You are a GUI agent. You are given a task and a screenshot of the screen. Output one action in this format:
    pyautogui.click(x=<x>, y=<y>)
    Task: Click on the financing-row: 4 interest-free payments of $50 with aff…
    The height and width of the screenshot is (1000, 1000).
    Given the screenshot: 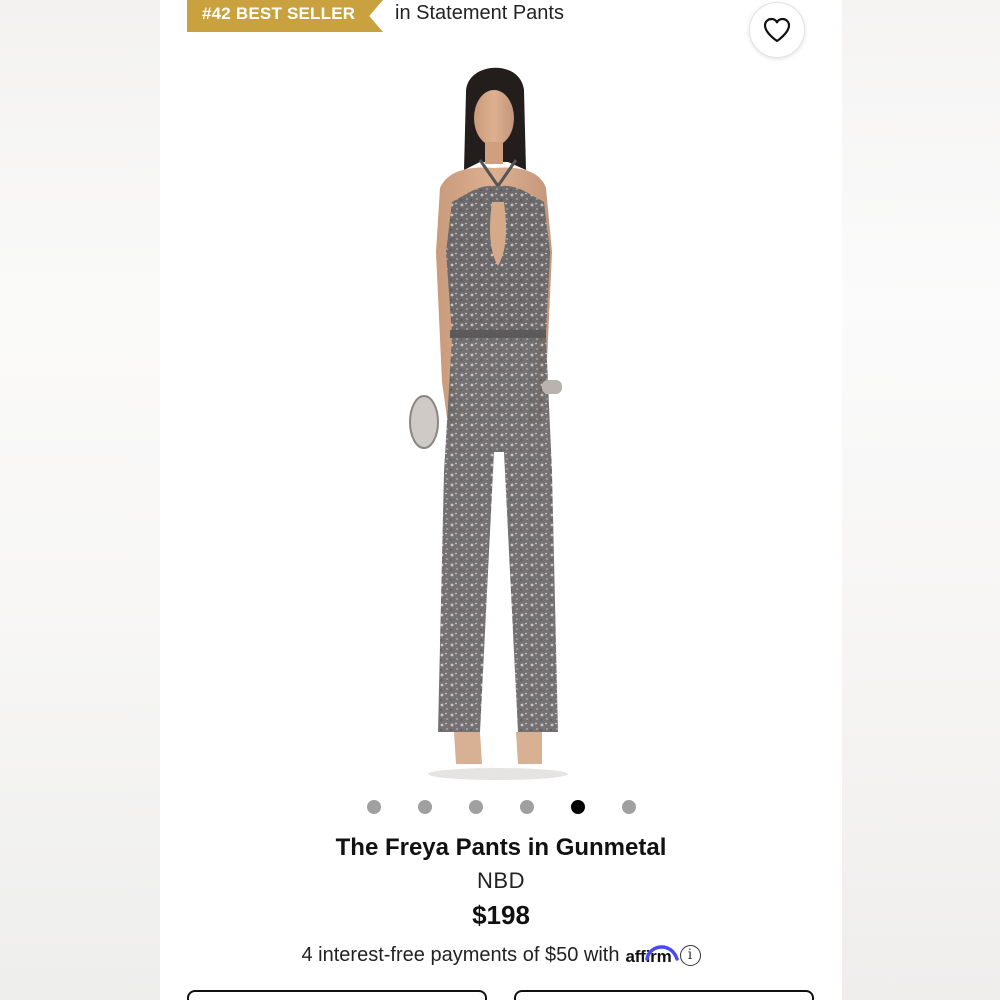 What is the action you would take?
    pyautogui.click(x=501, y=955)
    